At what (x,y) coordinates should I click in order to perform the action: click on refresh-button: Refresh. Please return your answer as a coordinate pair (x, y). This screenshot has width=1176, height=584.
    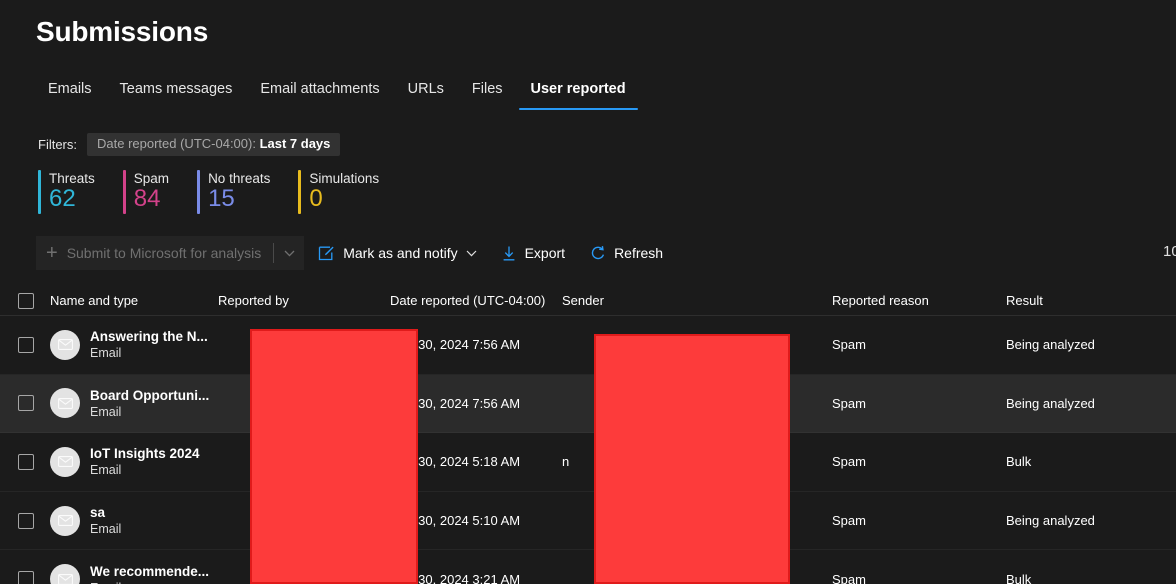
    Looking at the image, I should click on (626, 253).